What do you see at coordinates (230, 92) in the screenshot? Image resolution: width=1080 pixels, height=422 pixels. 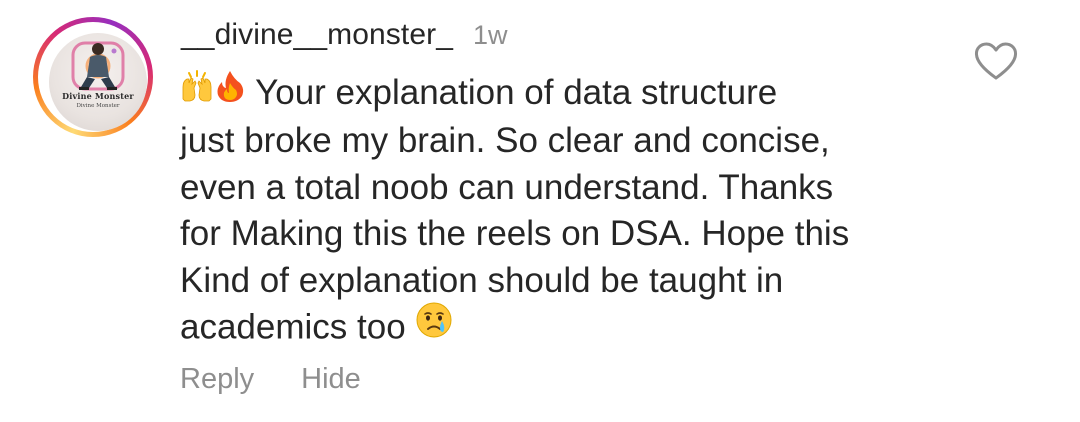 I see `fire-emoji-icon` at bounding box center [230, 92].